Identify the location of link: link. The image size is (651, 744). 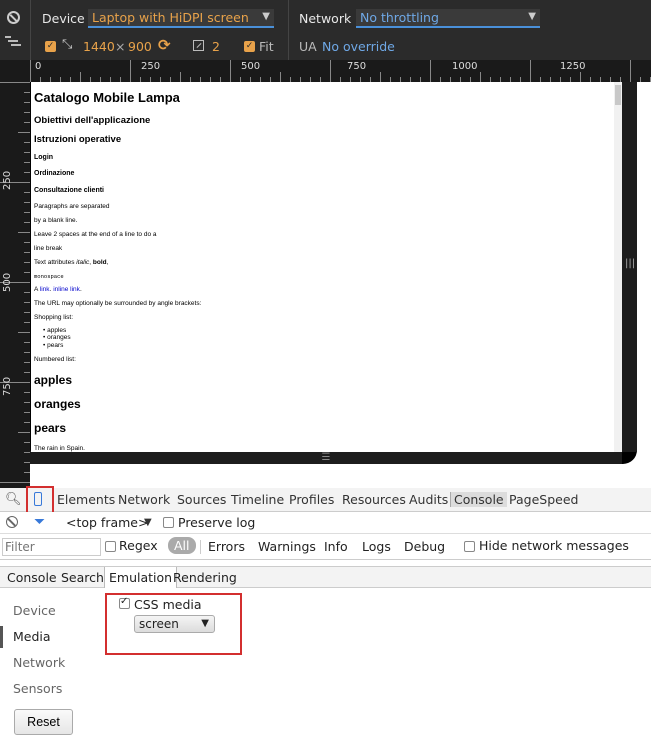
(45, 289).